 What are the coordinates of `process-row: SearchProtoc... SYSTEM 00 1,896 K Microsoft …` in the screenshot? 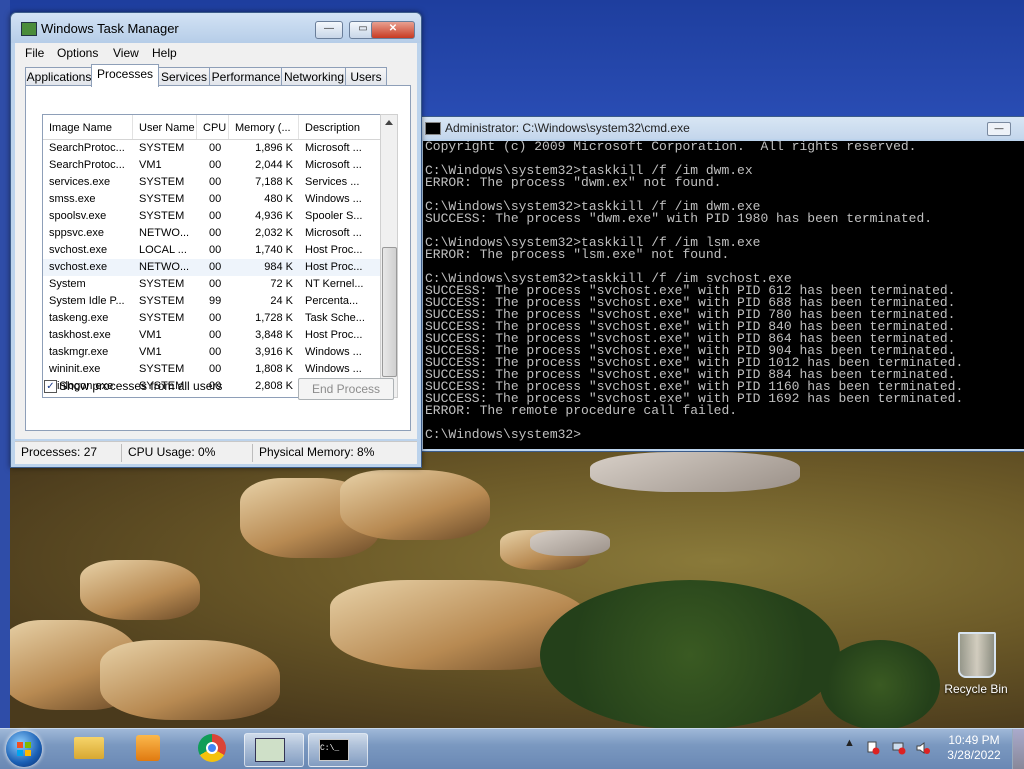 It's located at (218, 148).